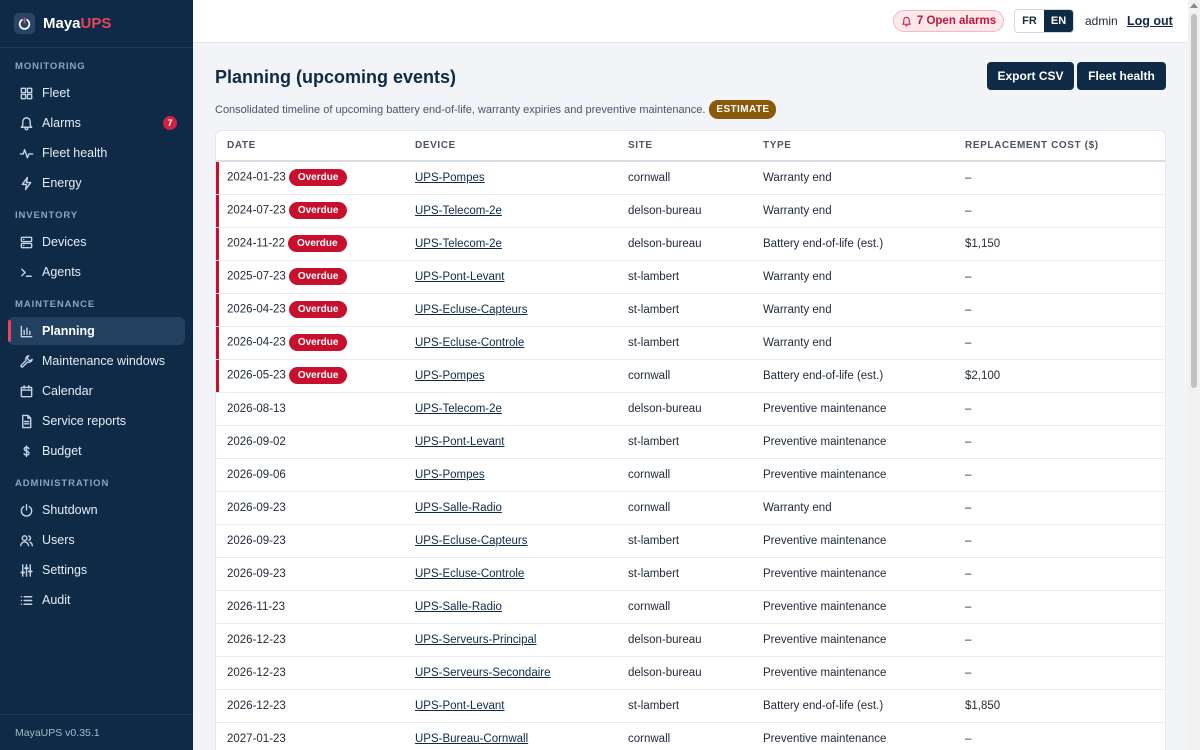  I want to click on sidebar-item-settings: Settings, so click(96, 570).